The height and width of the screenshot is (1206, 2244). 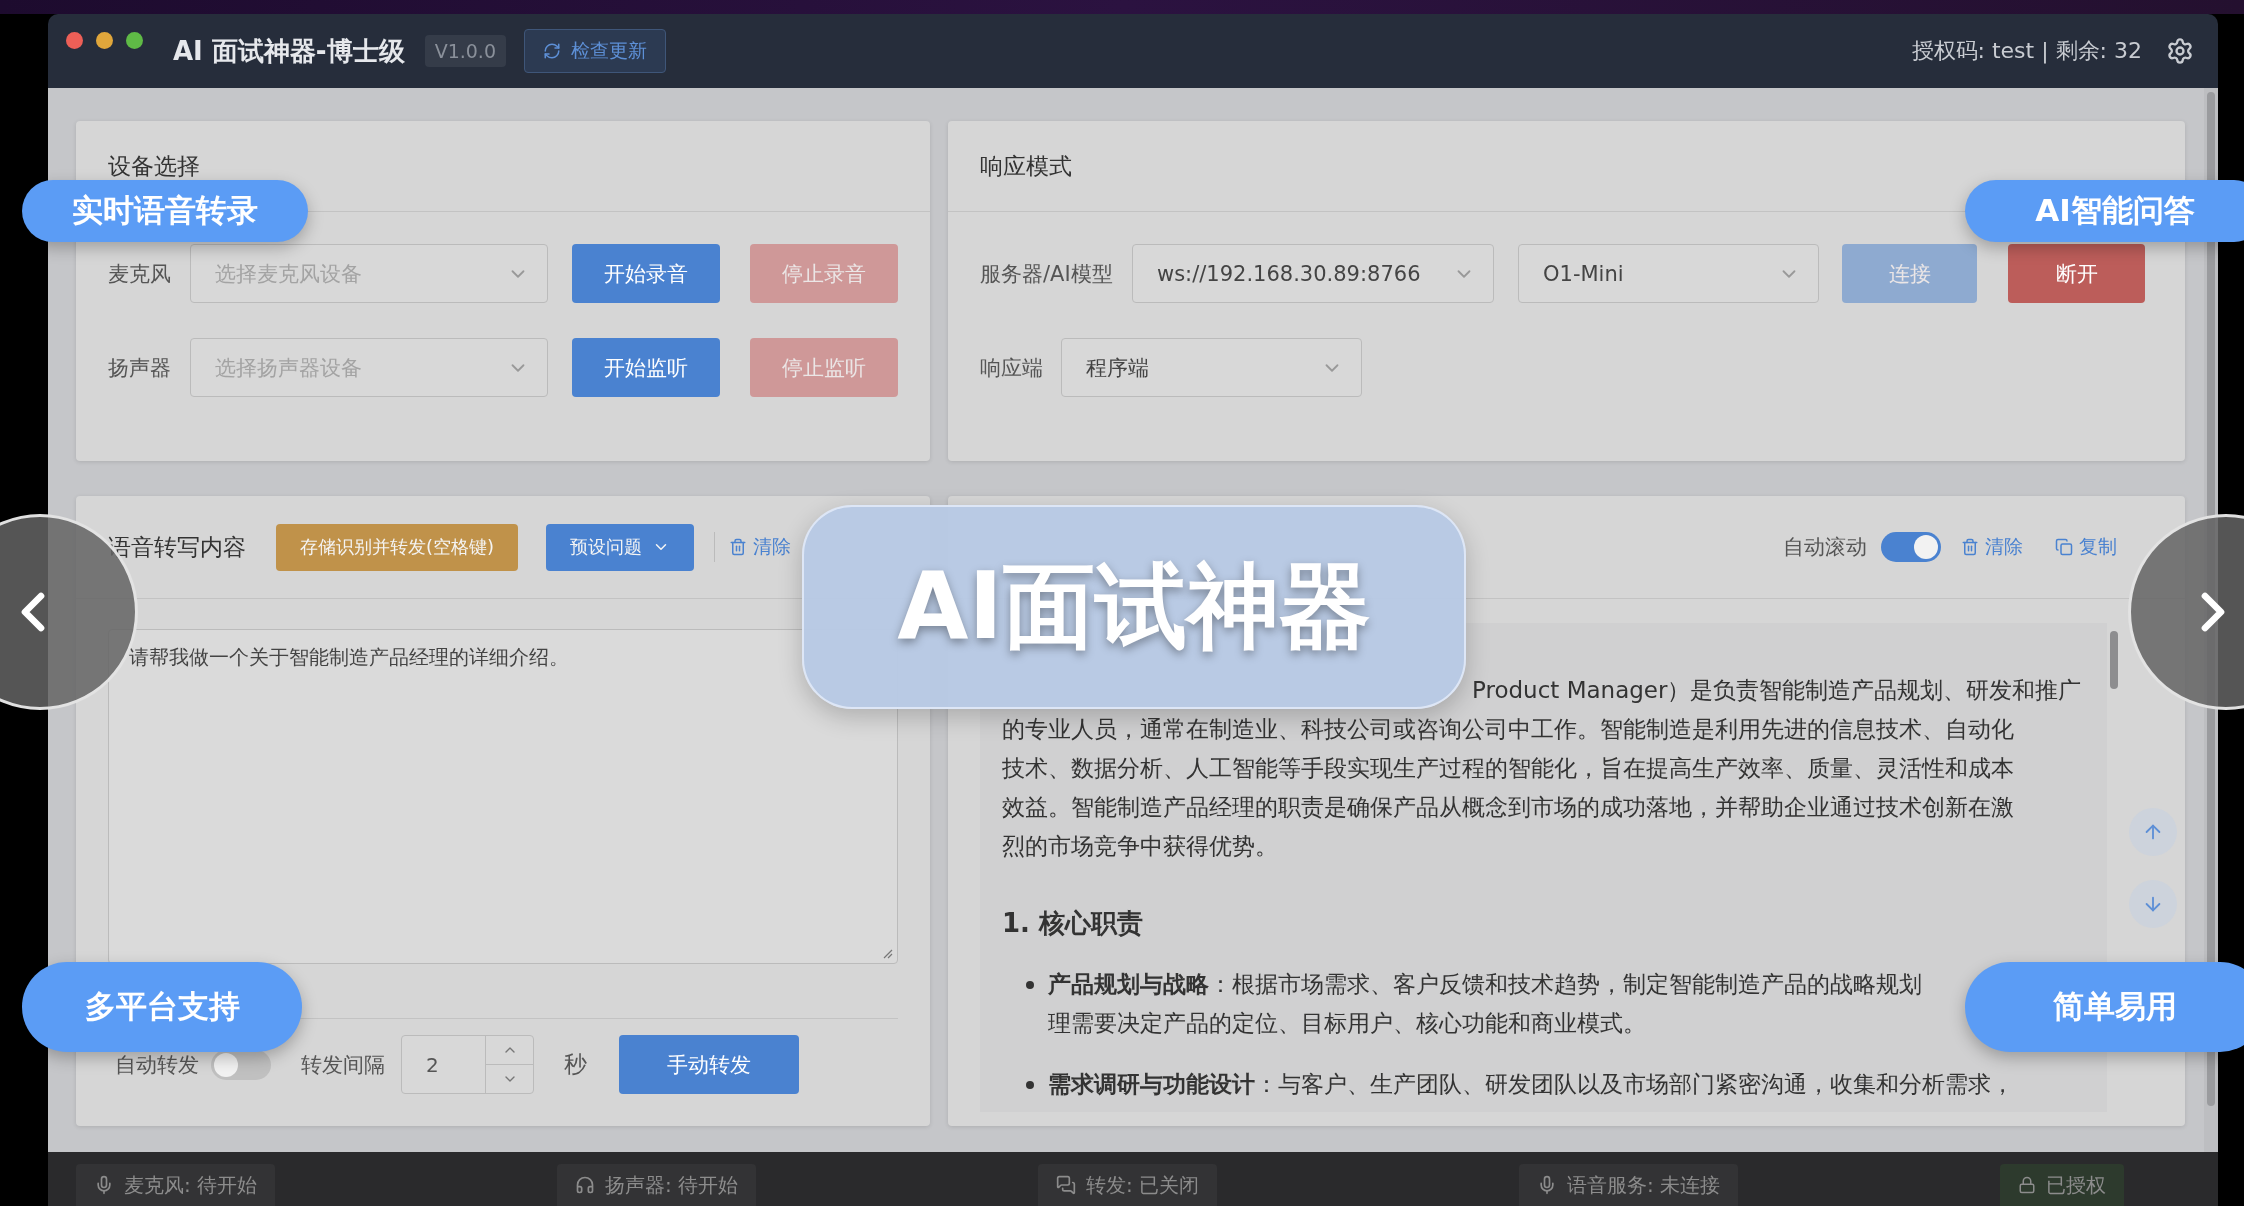 What do you see at coordinates (2180, 51) in the screenshot?
I see `settings-icon` at bounding box center [2180, 51].